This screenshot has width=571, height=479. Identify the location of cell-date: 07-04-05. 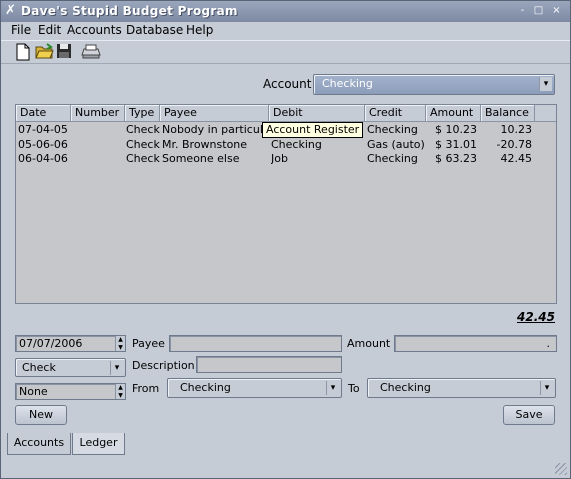
(43, 129).